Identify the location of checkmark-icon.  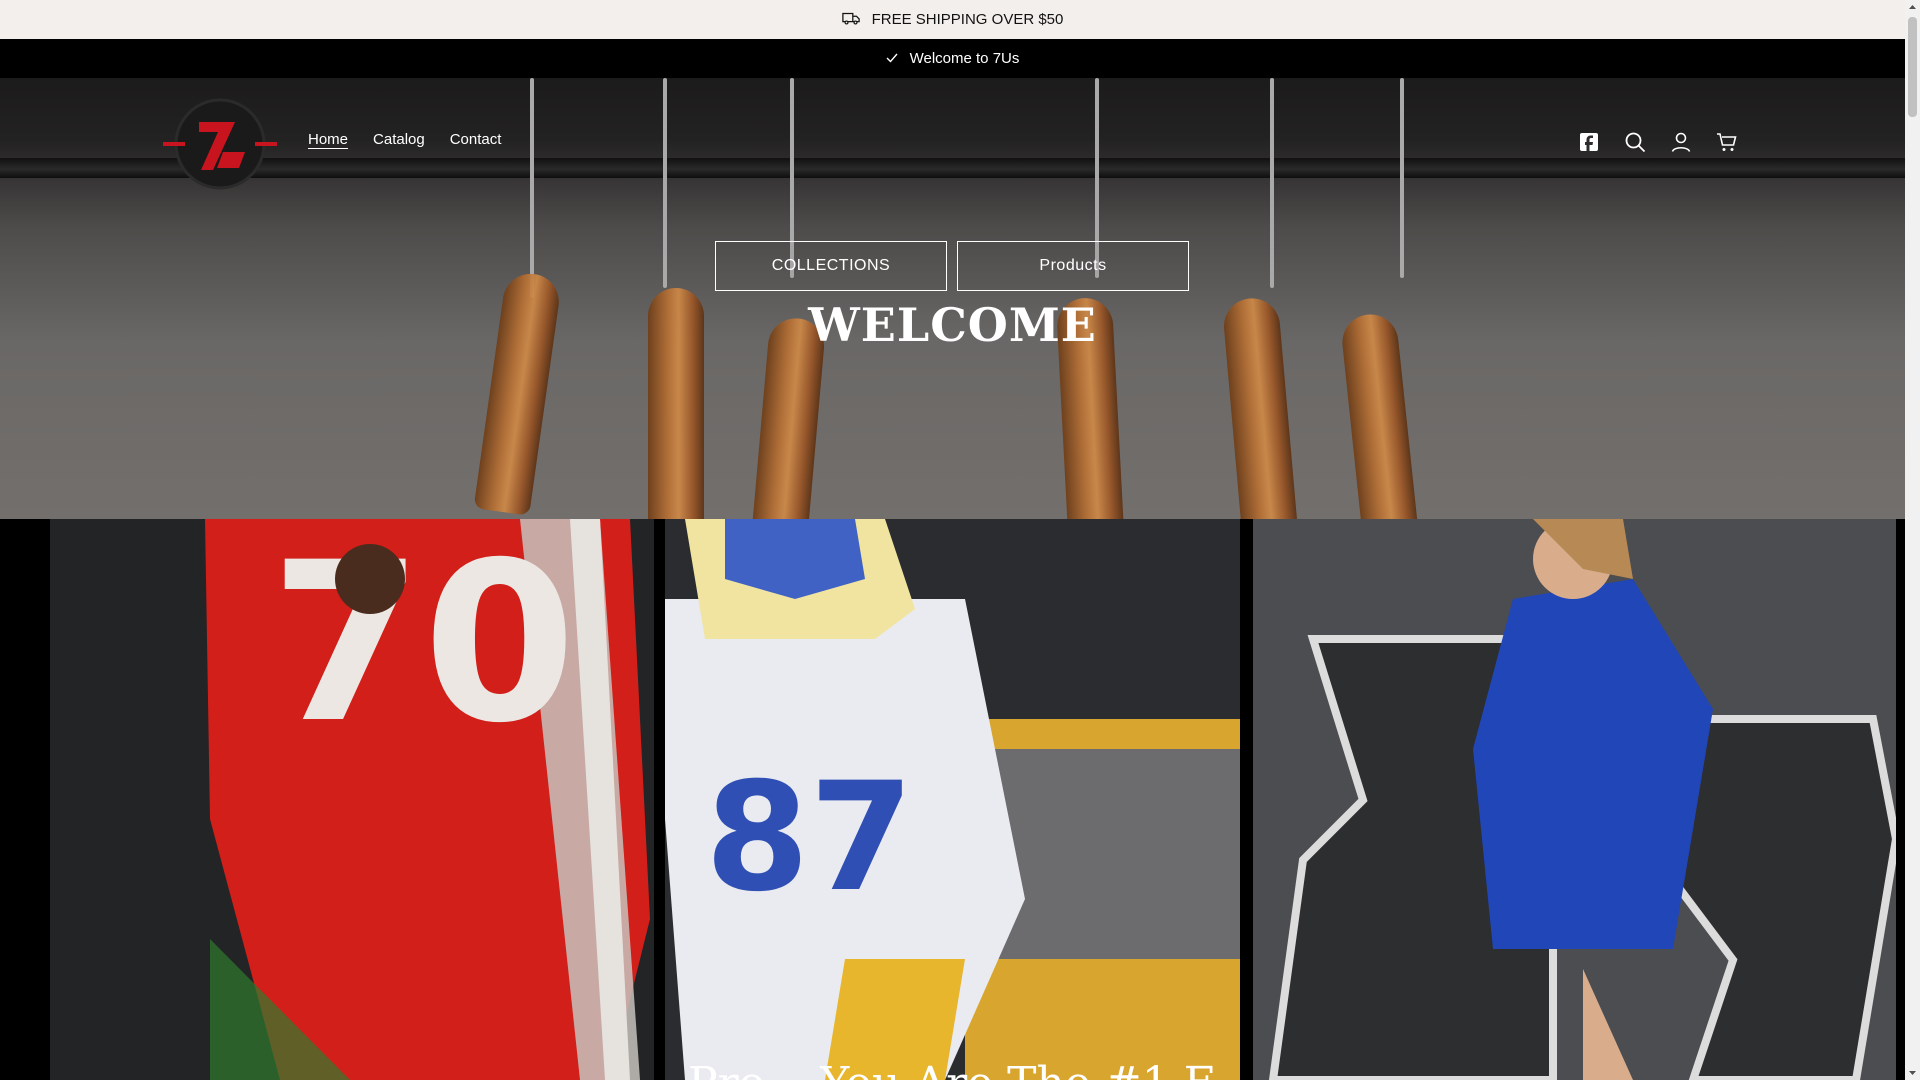
(892, 58).